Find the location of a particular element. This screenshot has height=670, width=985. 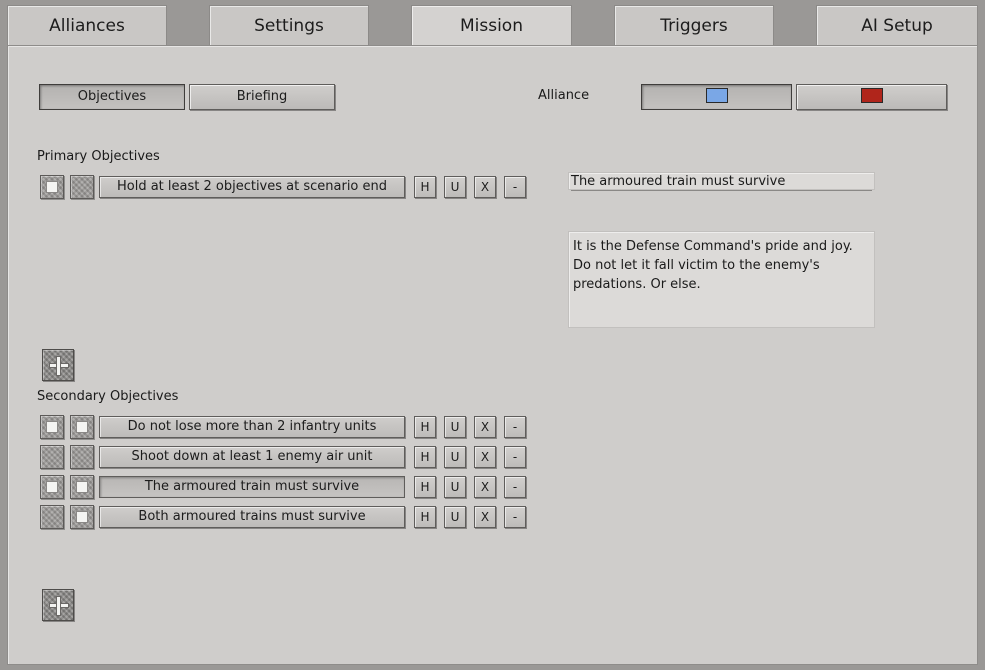

primary-objectives-heading: Primary Objectives is located at coordinates (98, 156).